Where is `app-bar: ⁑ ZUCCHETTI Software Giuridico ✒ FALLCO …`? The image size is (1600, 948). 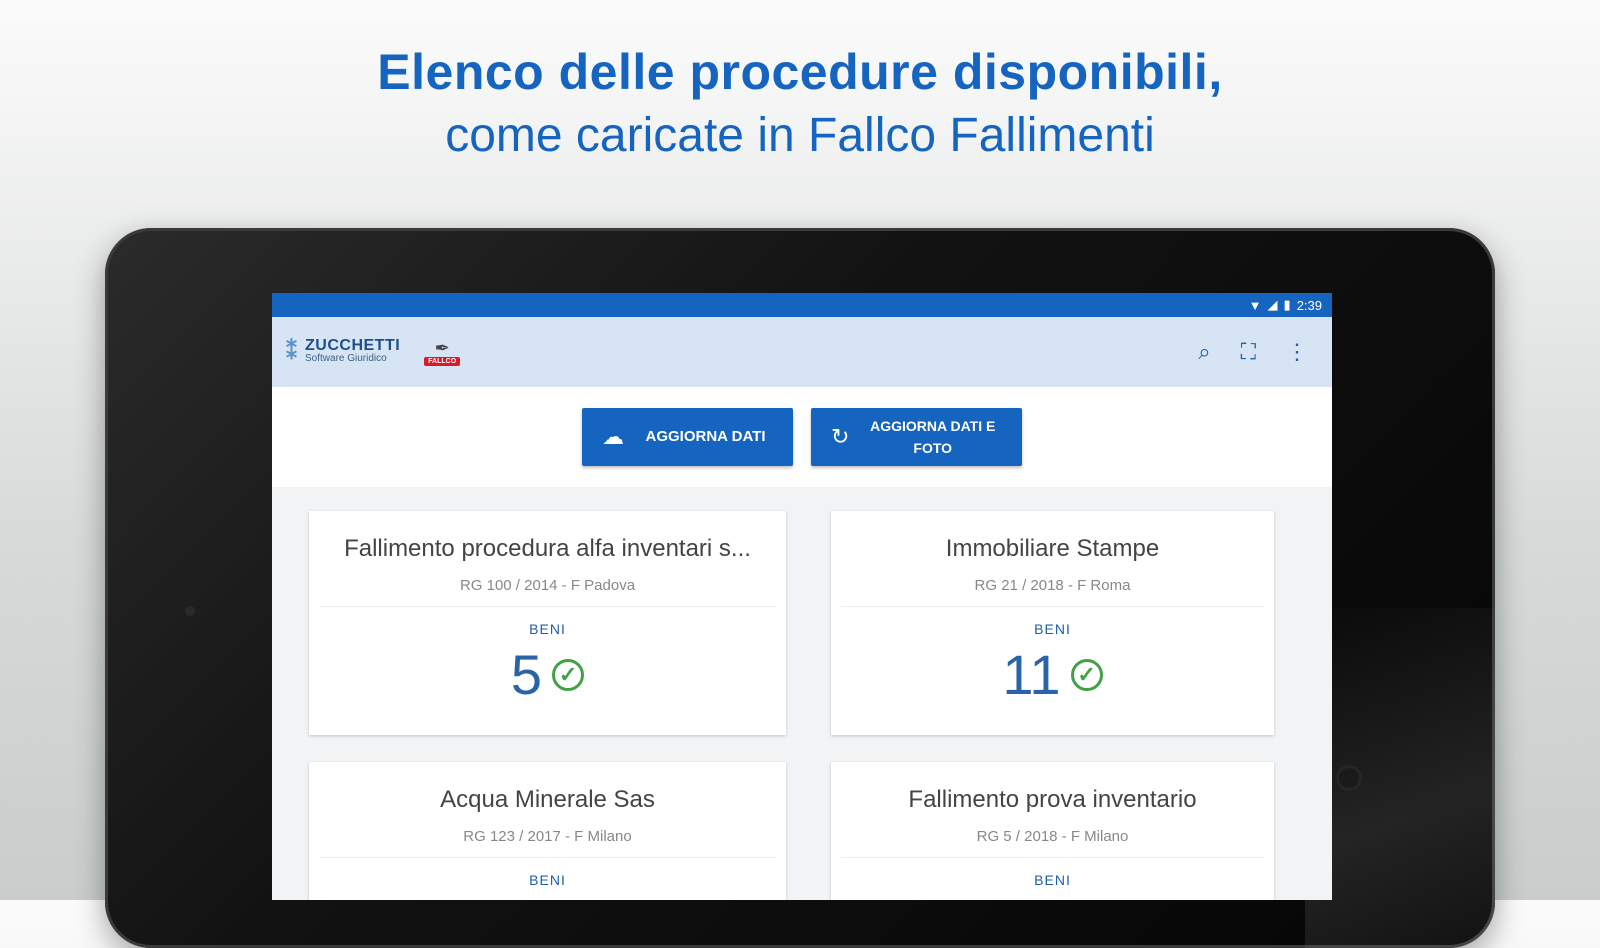
app-bar: ⁑ ZUCCHETTI Software Giuridico ✒ FALLCO … is located at coordinates (802, 352).